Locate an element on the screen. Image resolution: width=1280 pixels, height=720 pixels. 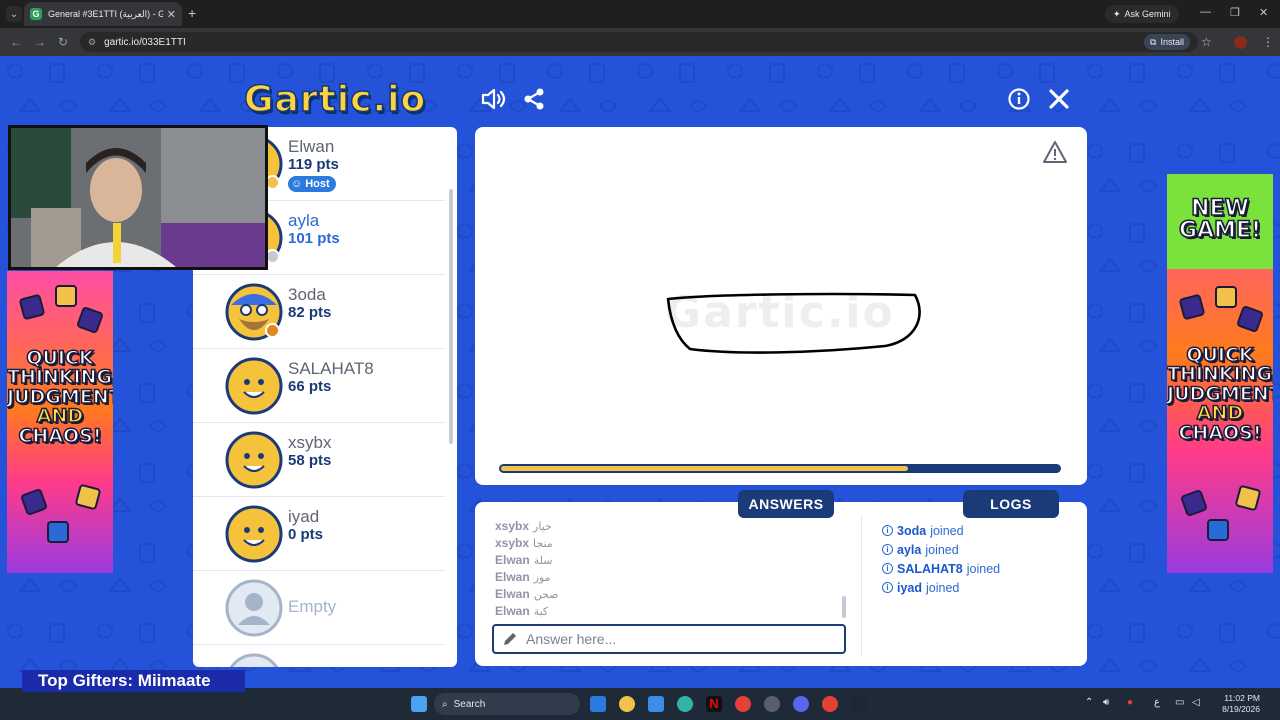
store-icon is located at coordinates (656, 704).